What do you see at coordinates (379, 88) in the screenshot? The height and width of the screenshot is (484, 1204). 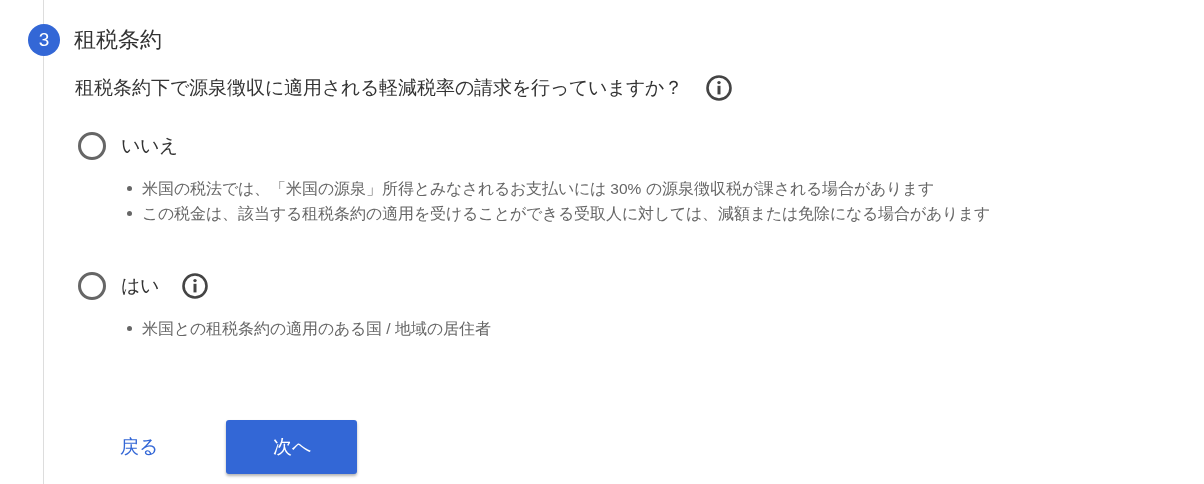 I see `question-text: 租税条約下で源泉徴収に適用される軽減税率の請求を行っていますか？` at bounding box center [379, 88].